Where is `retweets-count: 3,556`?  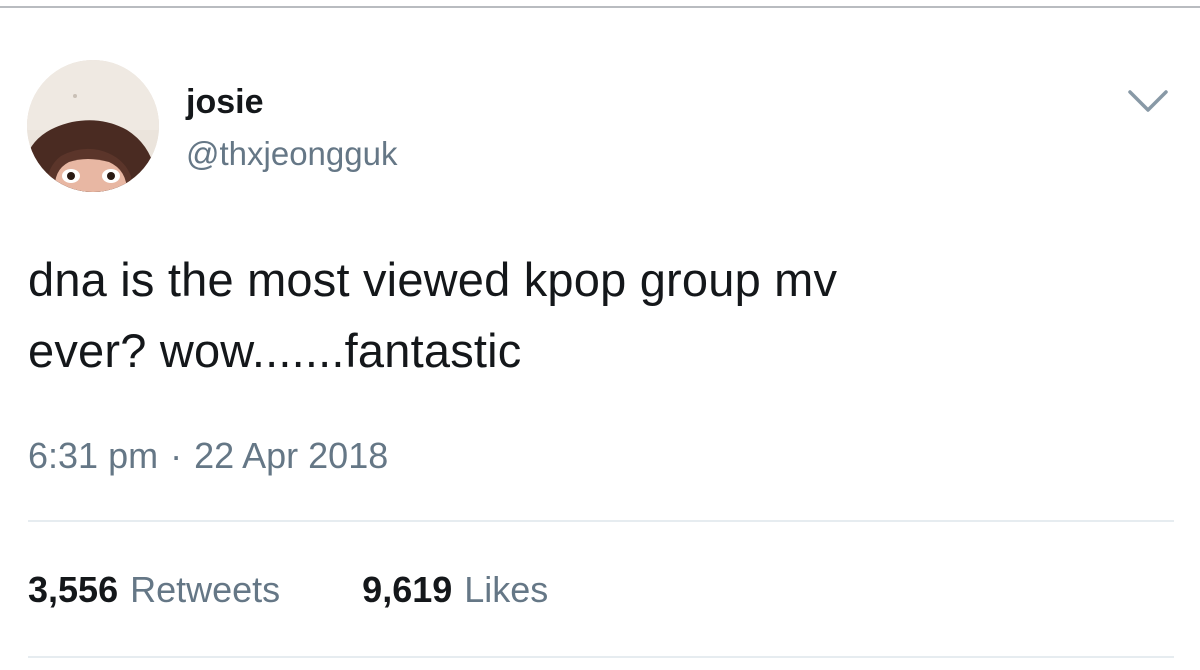 retweets-count: 3,556 is located at coordinates (73, 589).